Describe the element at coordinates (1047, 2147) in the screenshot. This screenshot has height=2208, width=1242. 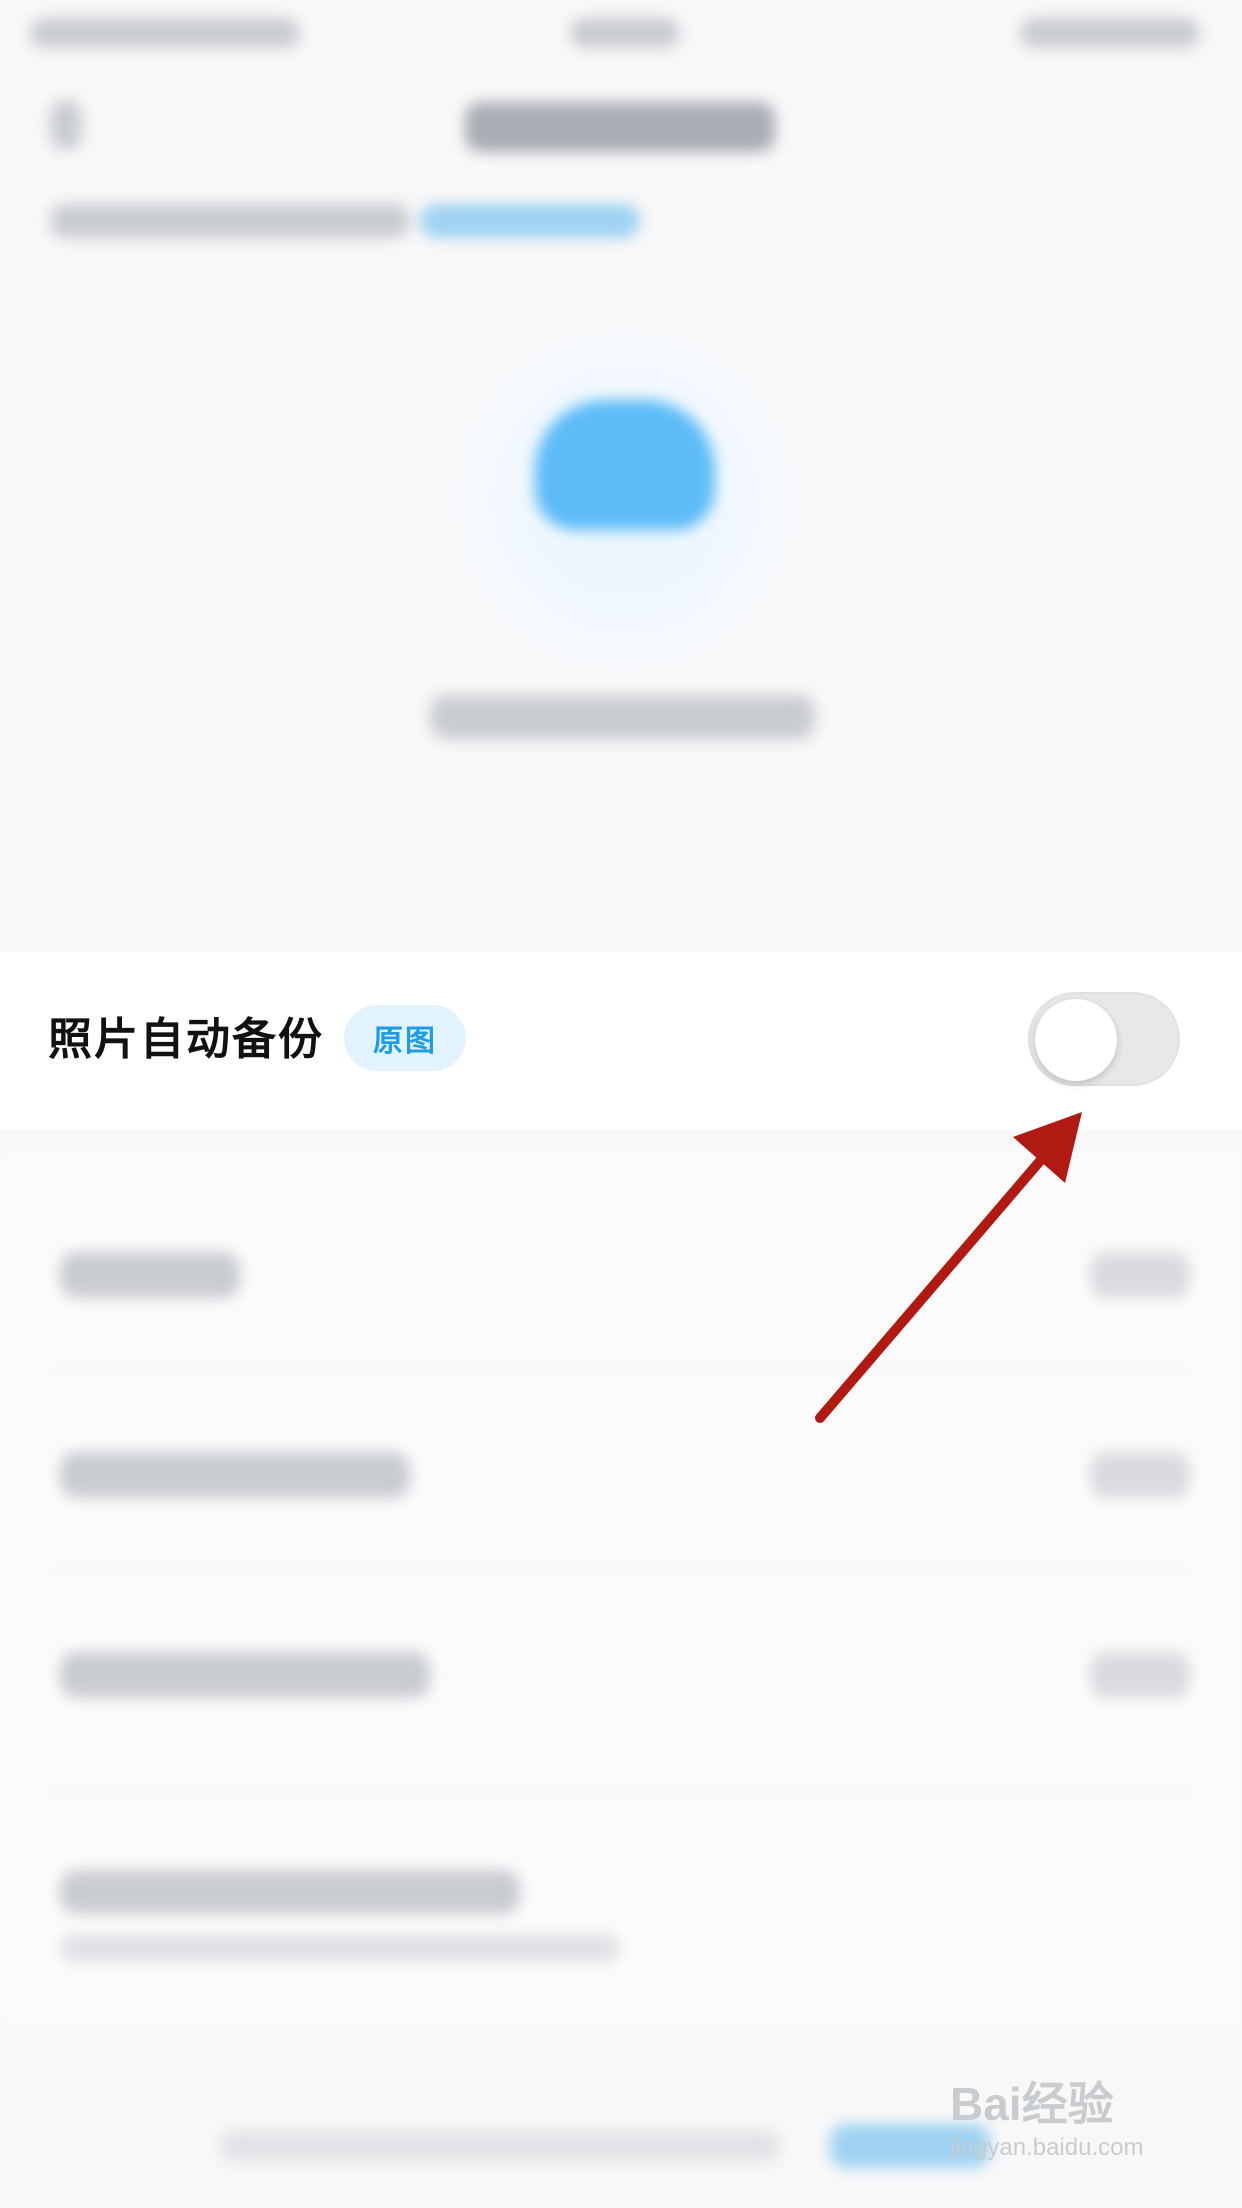
I see `watermark-url: jingyan.baidu.com` at that location.